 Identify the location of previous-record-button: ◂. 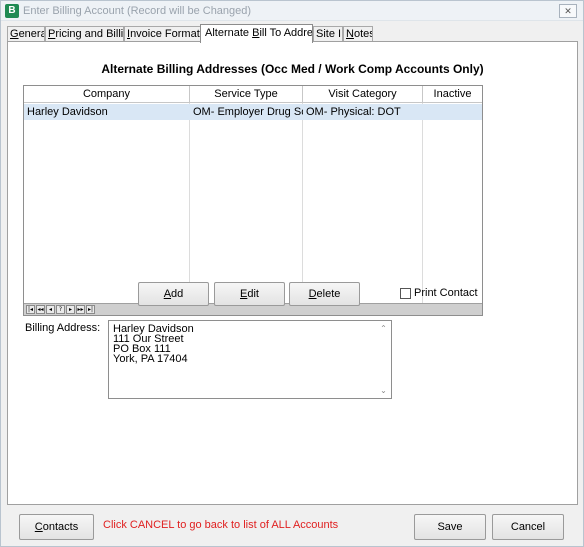
(50, 309).